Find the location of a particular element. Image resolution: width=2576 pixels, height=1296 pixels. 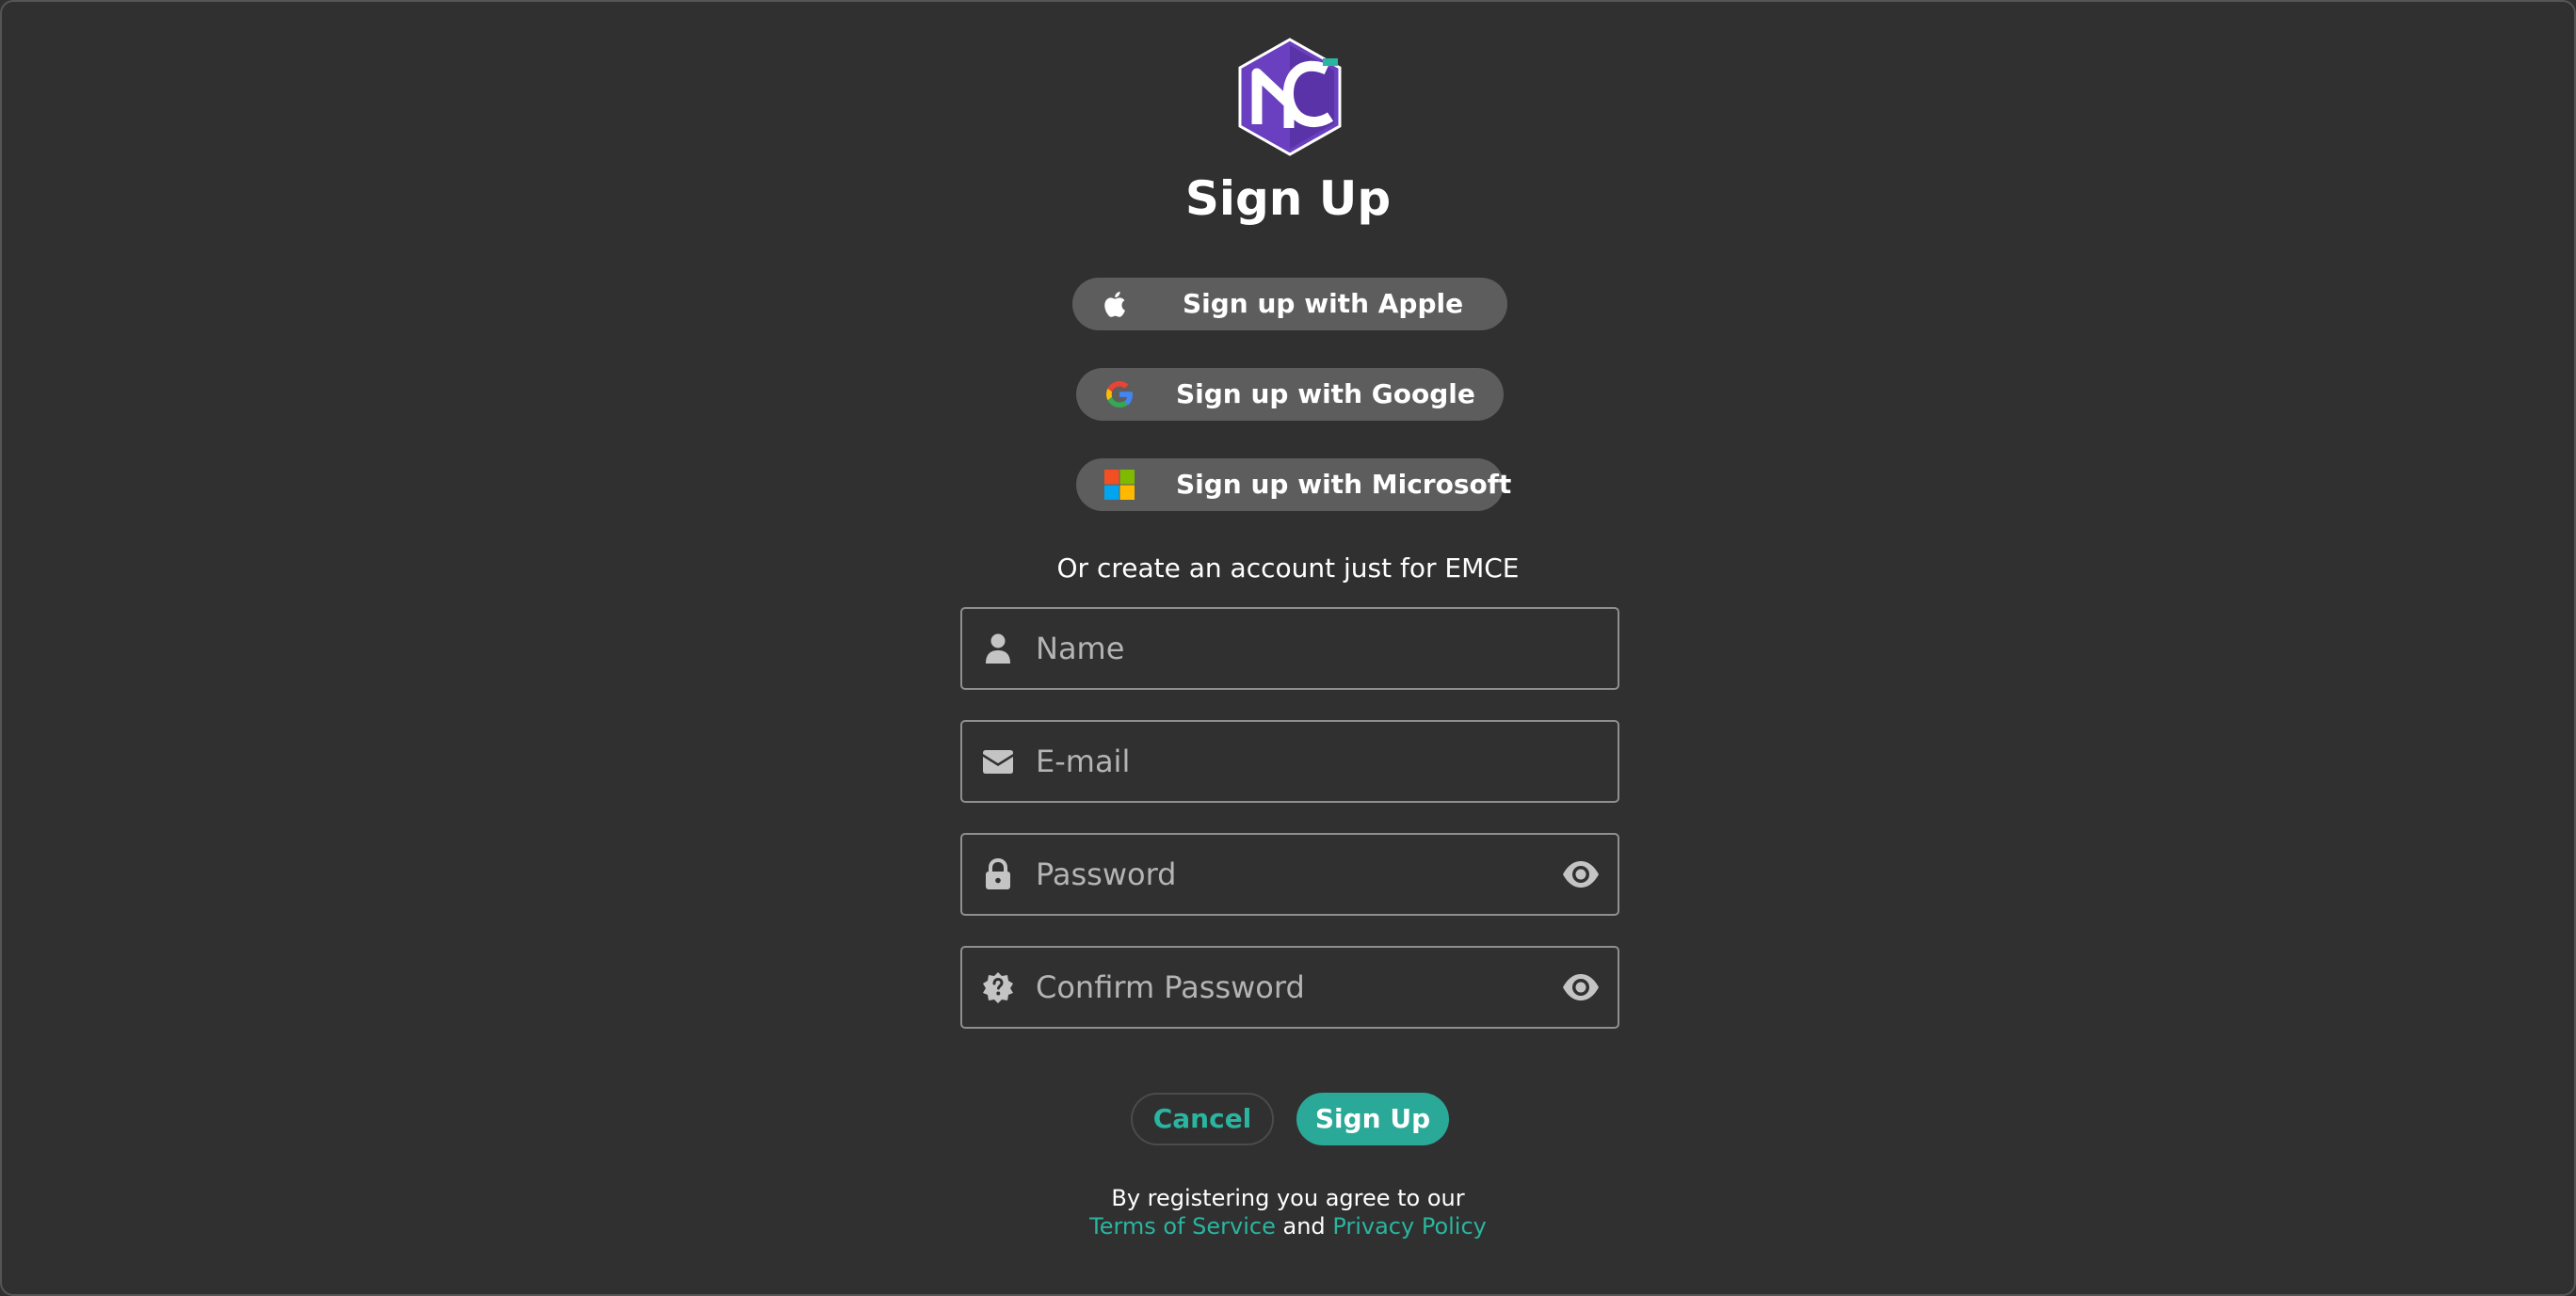

legal-links-line: Terms of Service and Privacy Policy is located at coordinates (1288, 1226).